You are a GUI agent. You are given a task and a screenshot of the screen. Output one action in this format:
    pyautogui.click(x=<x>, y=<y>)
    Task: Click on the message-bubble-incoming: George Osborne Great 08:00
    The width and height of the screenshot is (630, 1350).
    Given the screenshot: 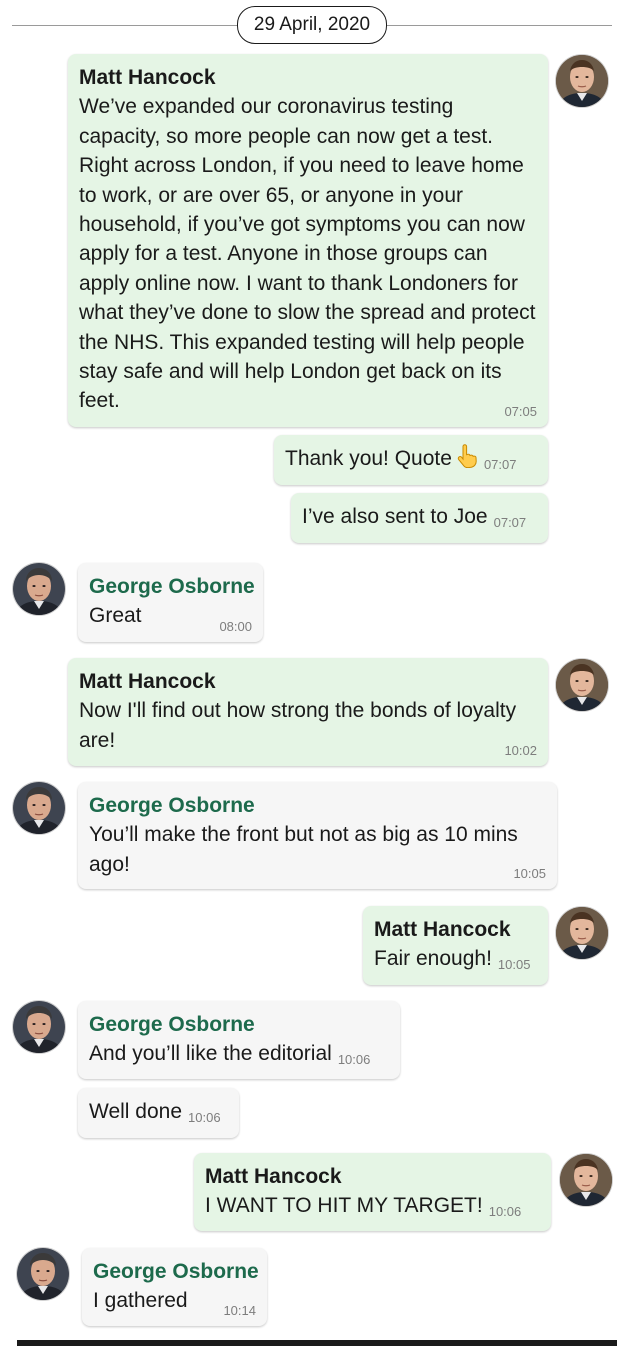 What is the action you would take?
    pyautogui.click(x=170, y=602)
    